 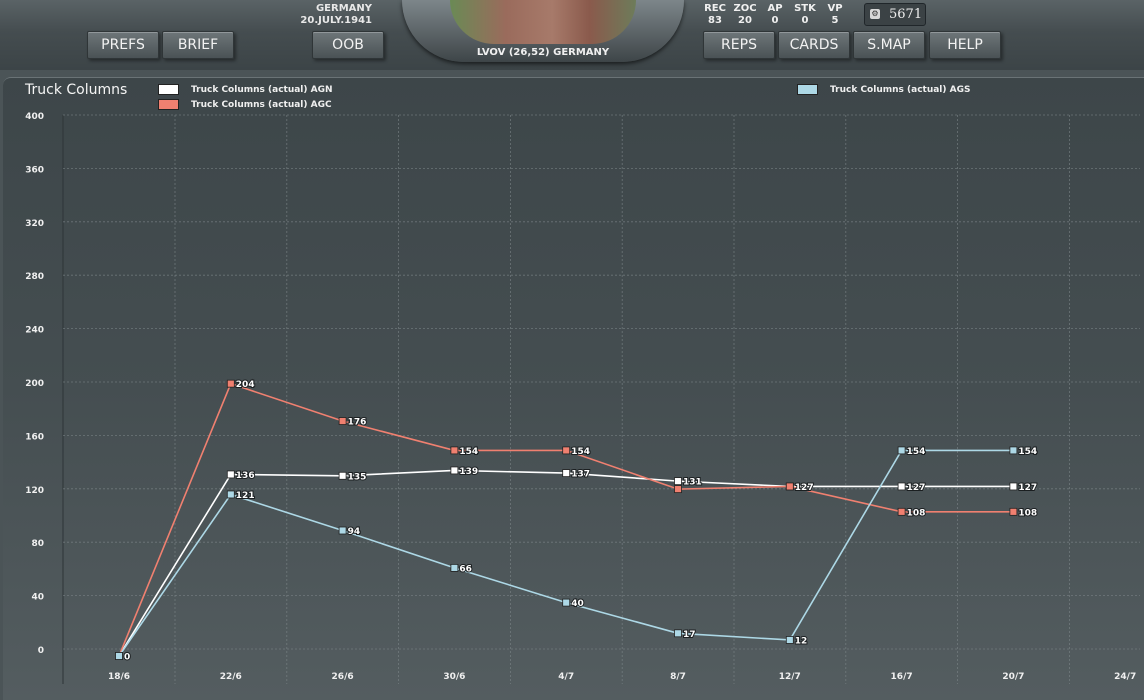 What do you see at coordinates (354, 532) in the screenshot?
I see `data-label: 94` at bounding box center [354, 532].